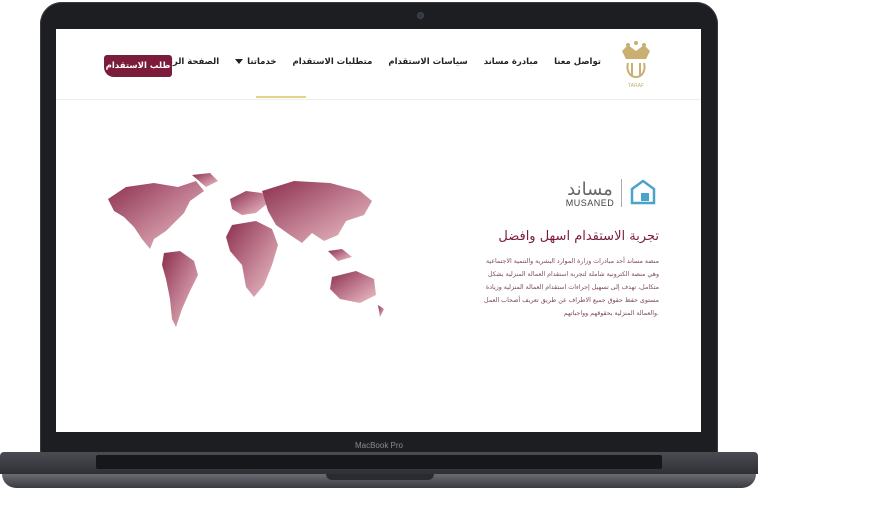 This screenshot has width=888, height=506. I want to click on laptop-model-label: MacBook Pro, so click(379, 445).